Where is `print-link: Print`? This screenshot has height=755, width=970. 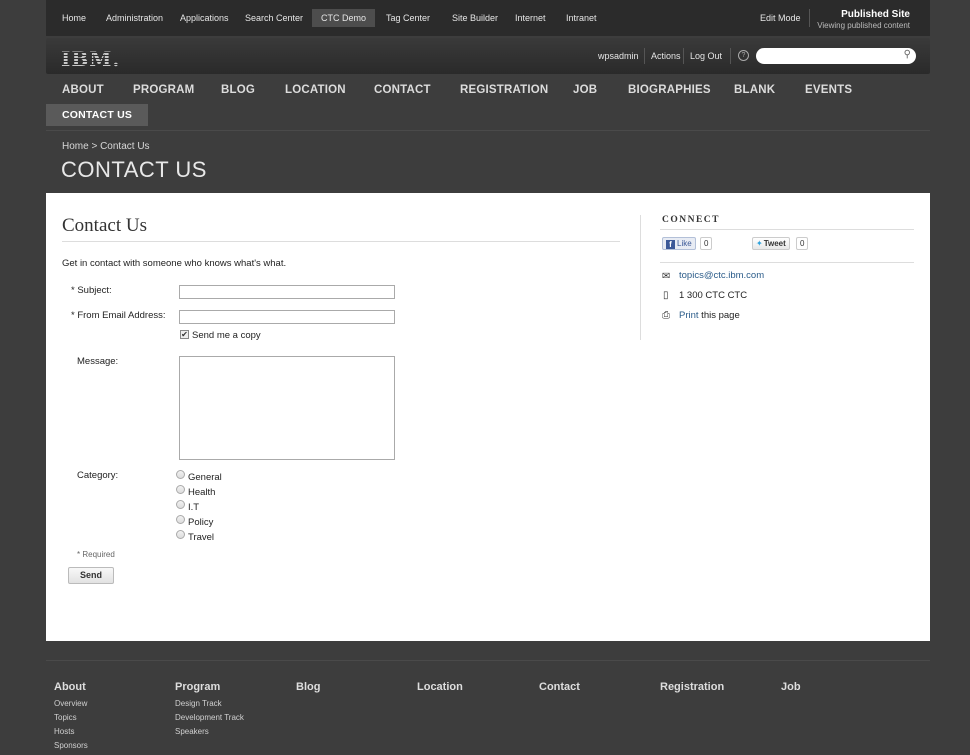 print-link: Print is located at coordinates (689, 315).